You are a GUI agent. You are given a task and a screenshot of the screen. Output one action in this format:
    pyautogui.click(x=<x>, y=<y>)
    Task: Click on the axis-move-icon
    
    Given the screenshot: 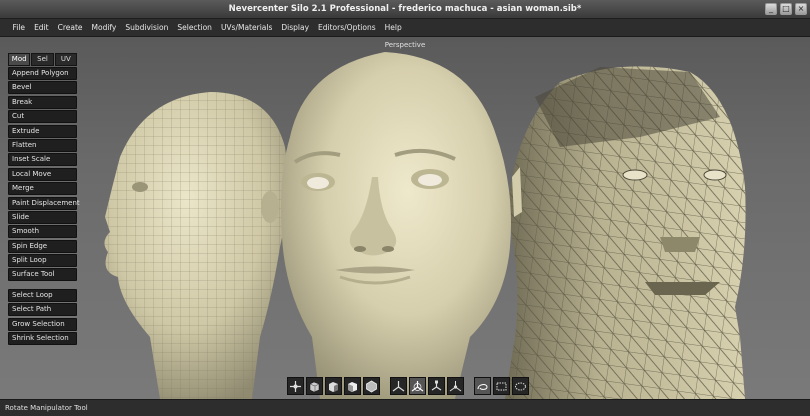 What is the action you would take?
    pyautogui.click(x=398, y=385)
    